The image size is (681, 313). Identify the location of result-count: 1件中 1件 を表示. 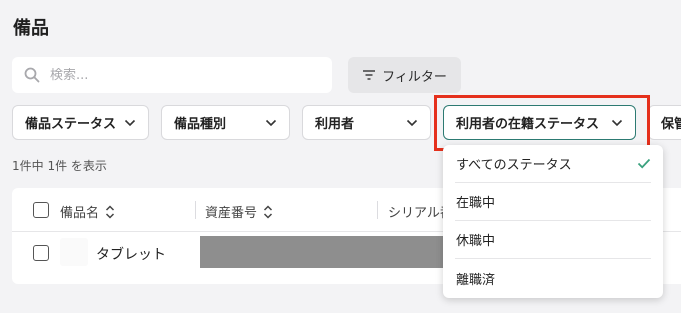
(59, 166).